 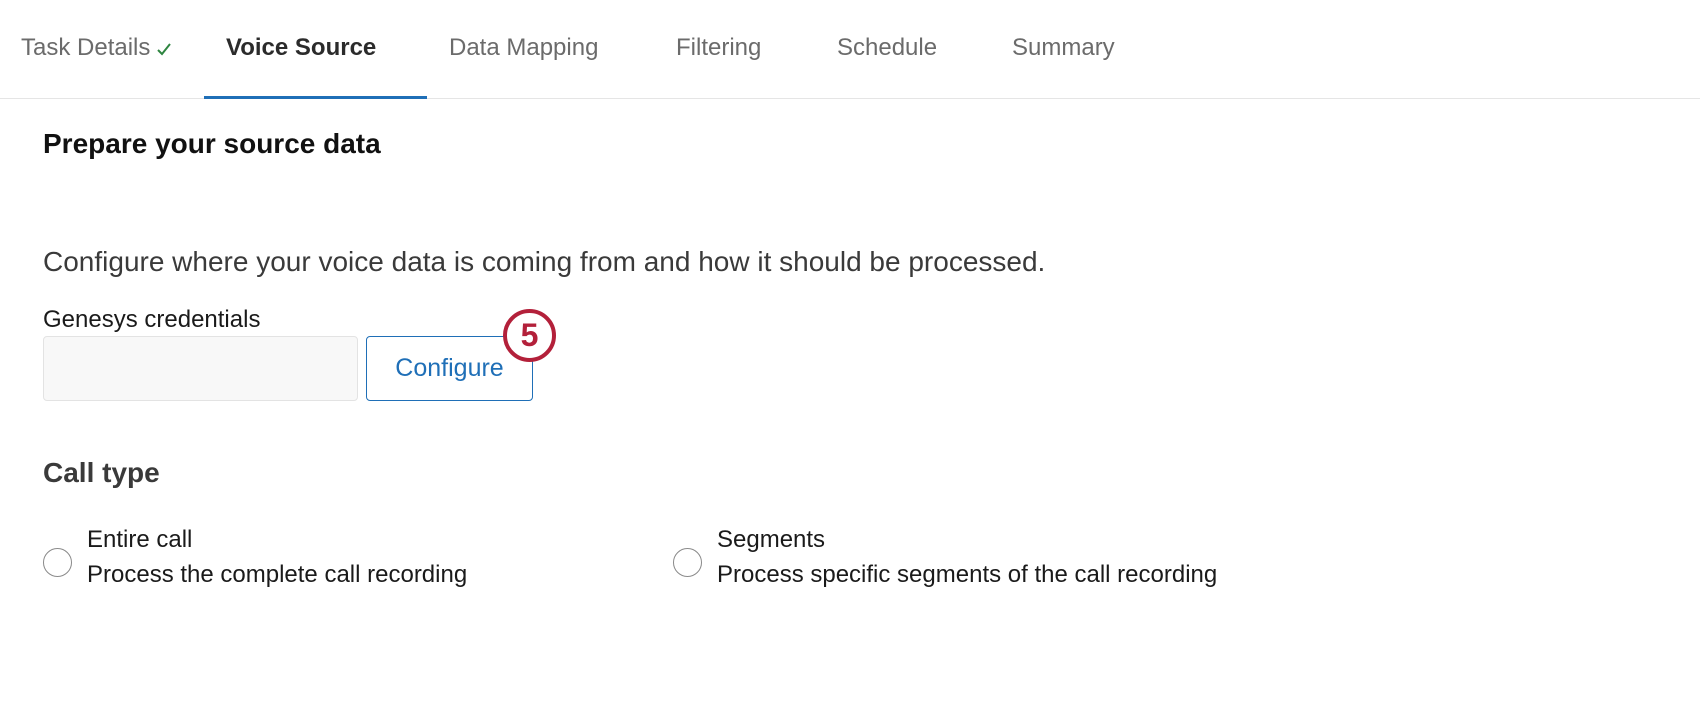 What do you see at coordinates (200, 368) in the screenshot?
I see `credentials-field` at bounding box center [200, 368].